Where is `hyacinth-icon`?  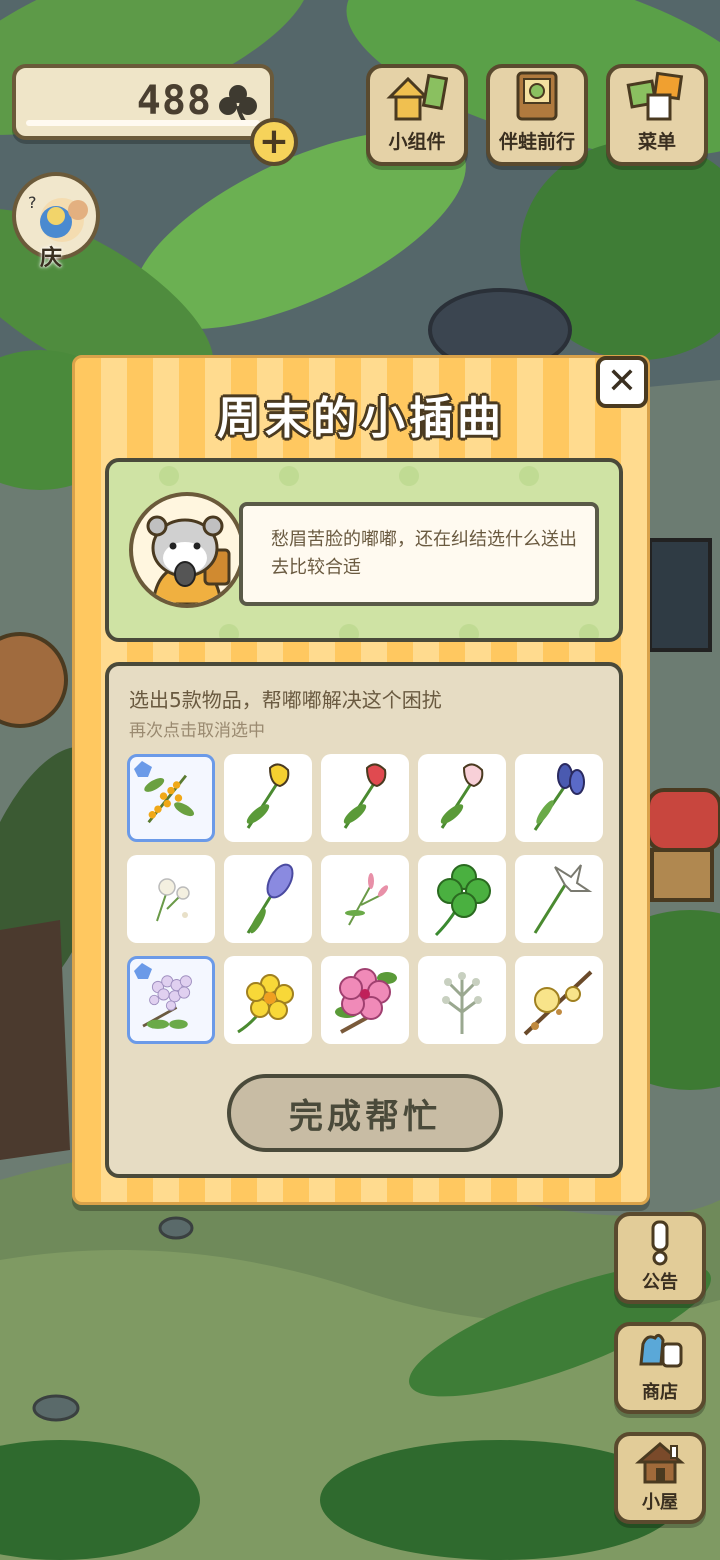
hyacinth-icon is located at coordinates (270, 898).